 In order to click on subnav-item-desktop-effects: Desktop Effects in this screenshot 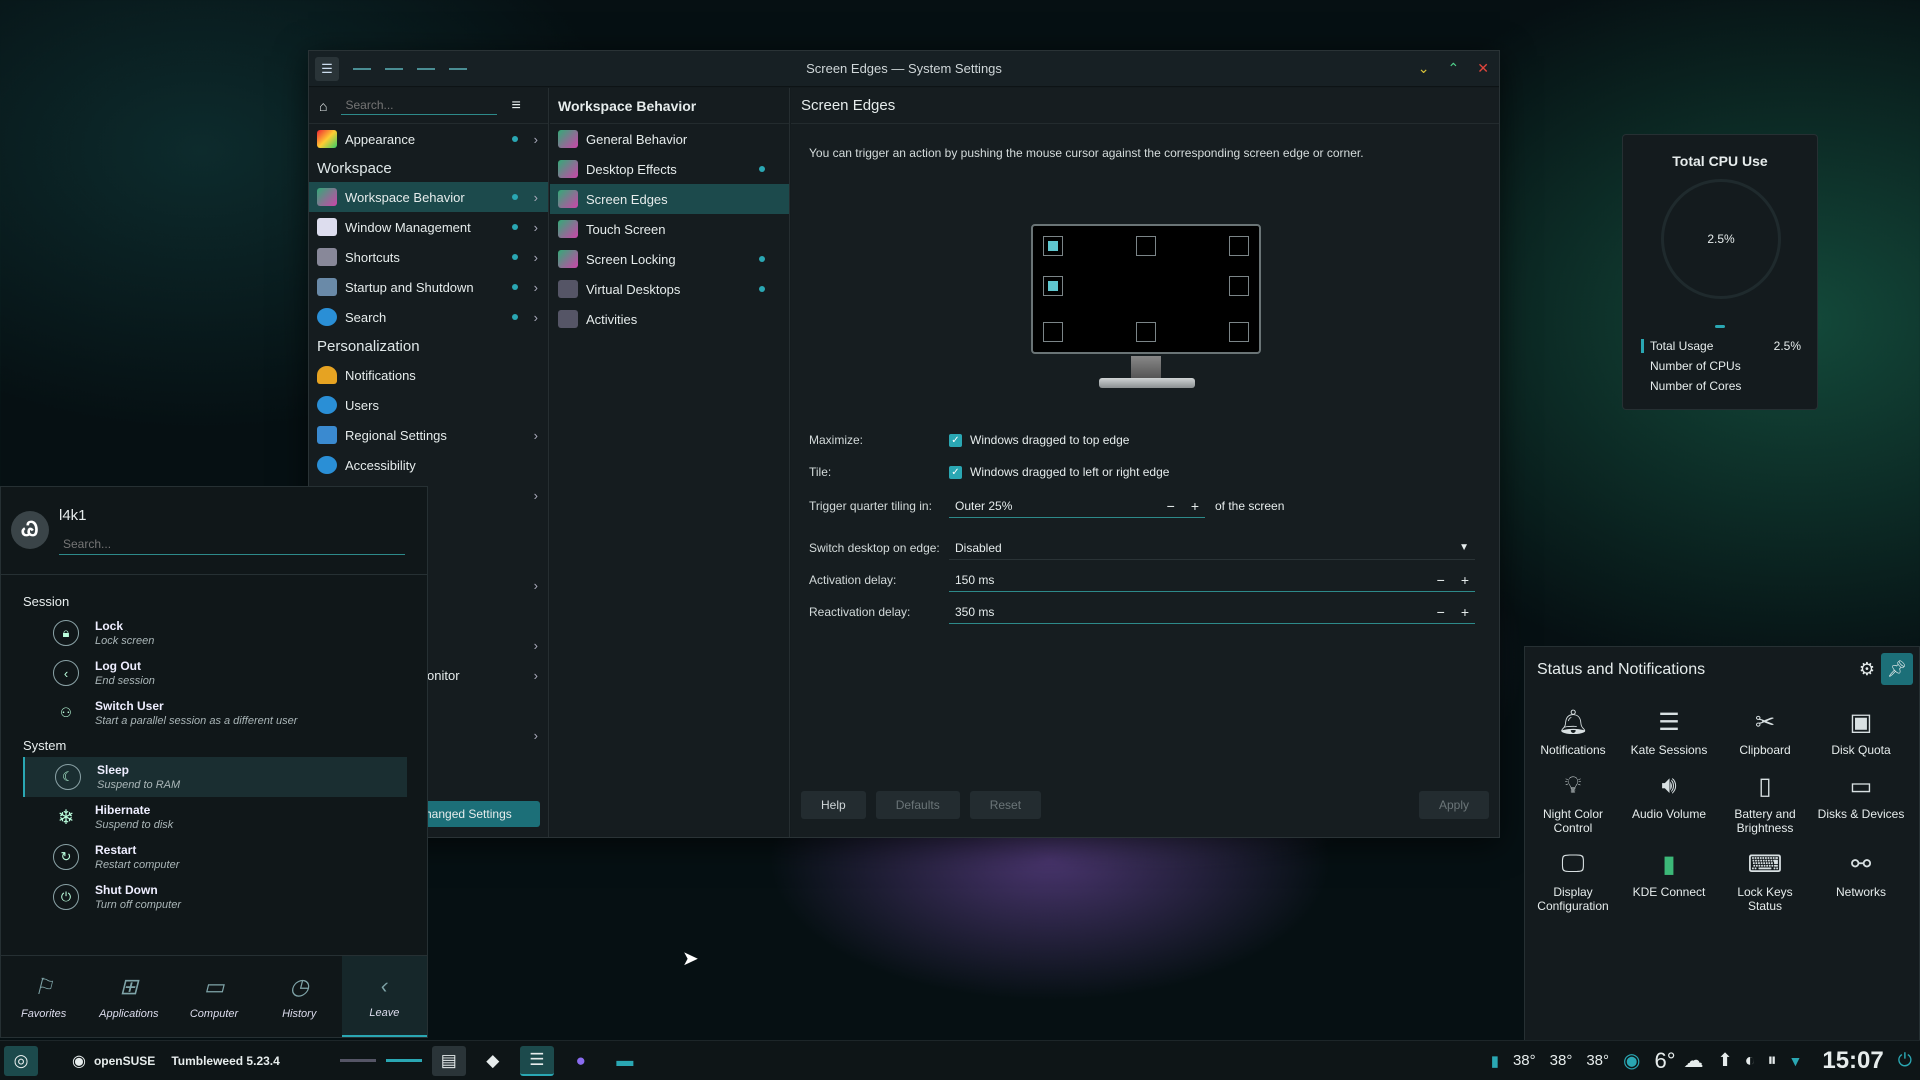, I will do `click(669, 169)`.